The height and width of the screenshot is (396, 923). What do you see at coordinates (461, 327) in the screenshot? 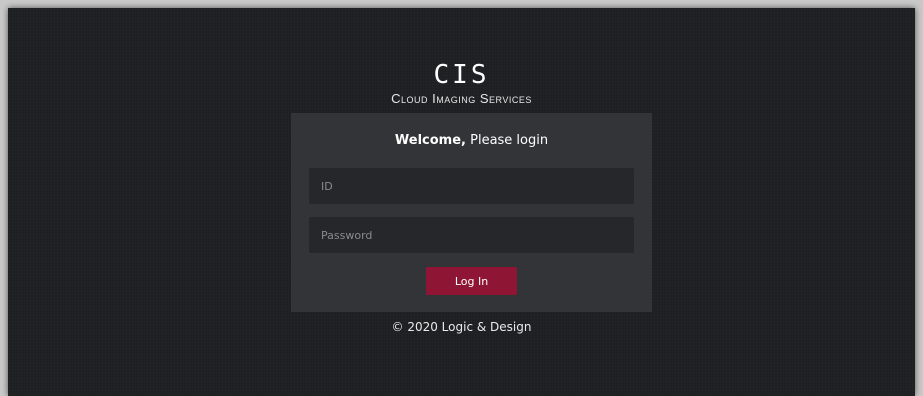
I see `copyright-footer: © 2020 Logic & Design` at bounding box center [461, 327].